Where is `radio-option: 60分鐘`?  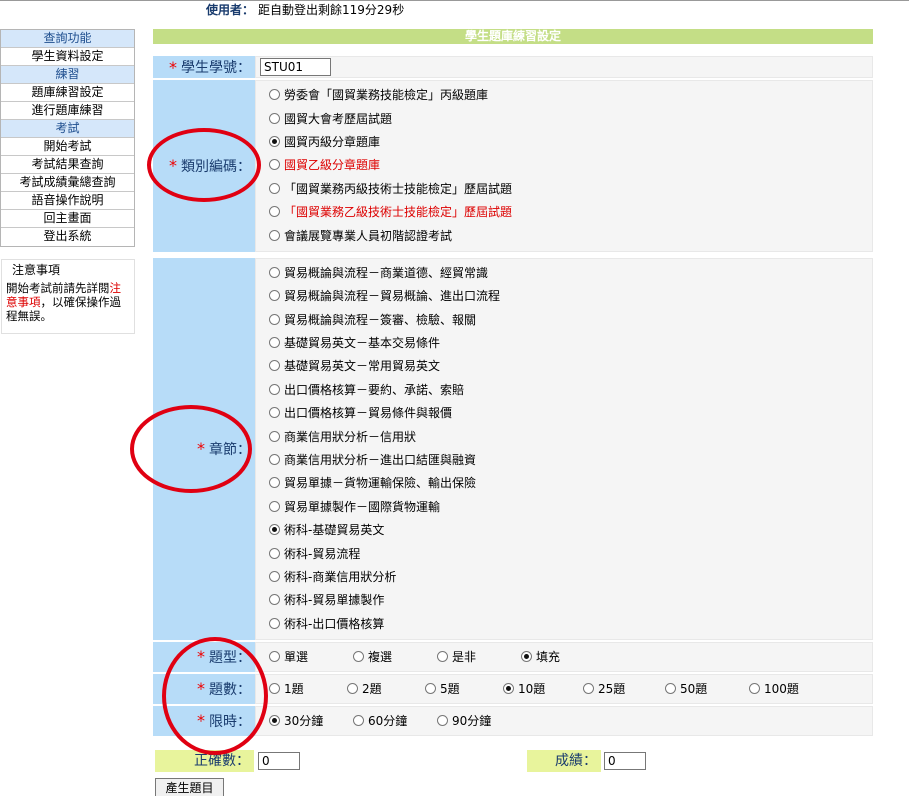
radio-option: 60分鐘 is located at coordinates (395, 720).